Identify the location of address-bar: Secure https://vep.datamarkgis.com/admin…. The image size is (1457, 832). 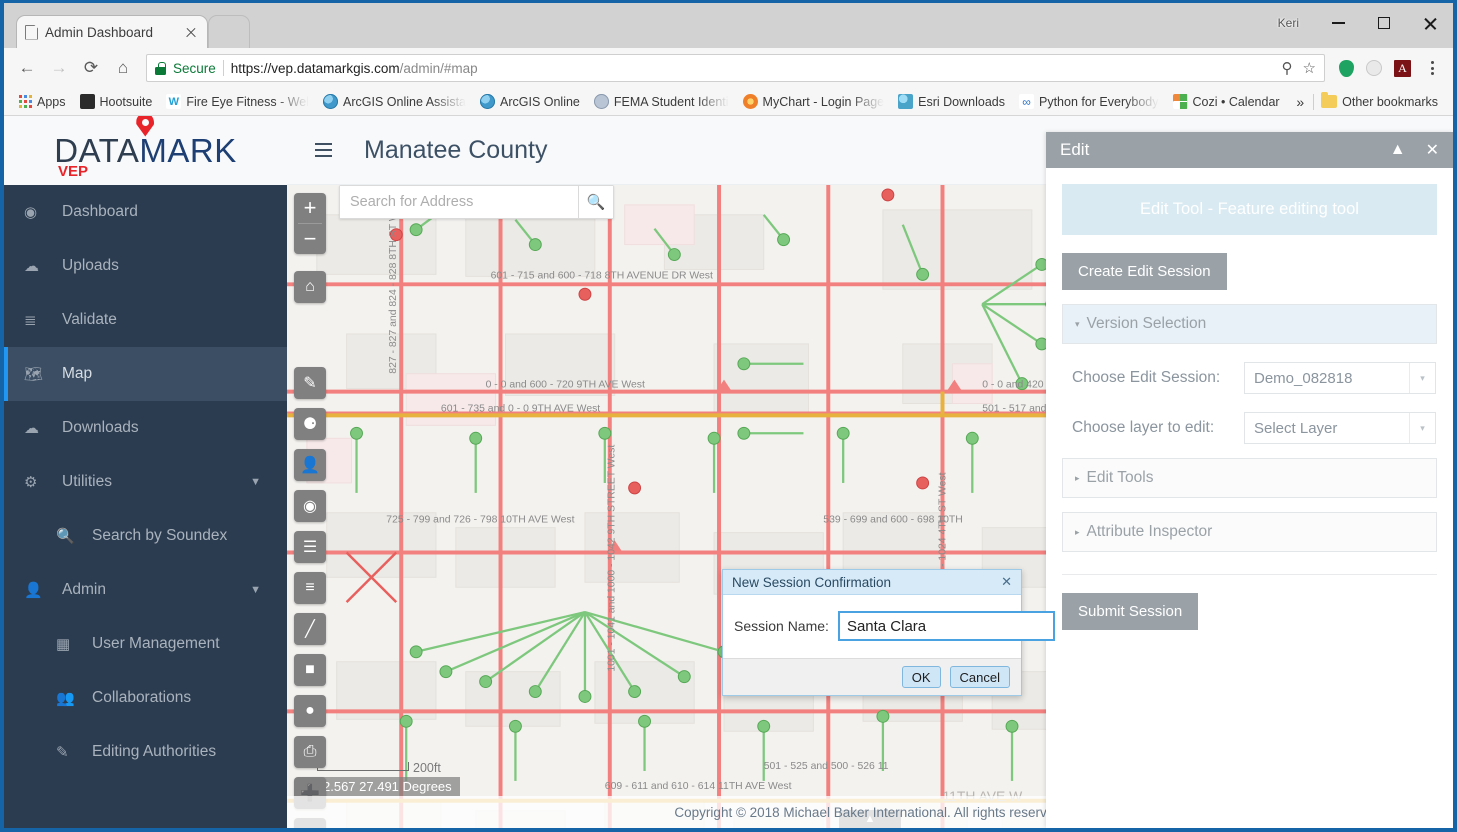
(735, 68).